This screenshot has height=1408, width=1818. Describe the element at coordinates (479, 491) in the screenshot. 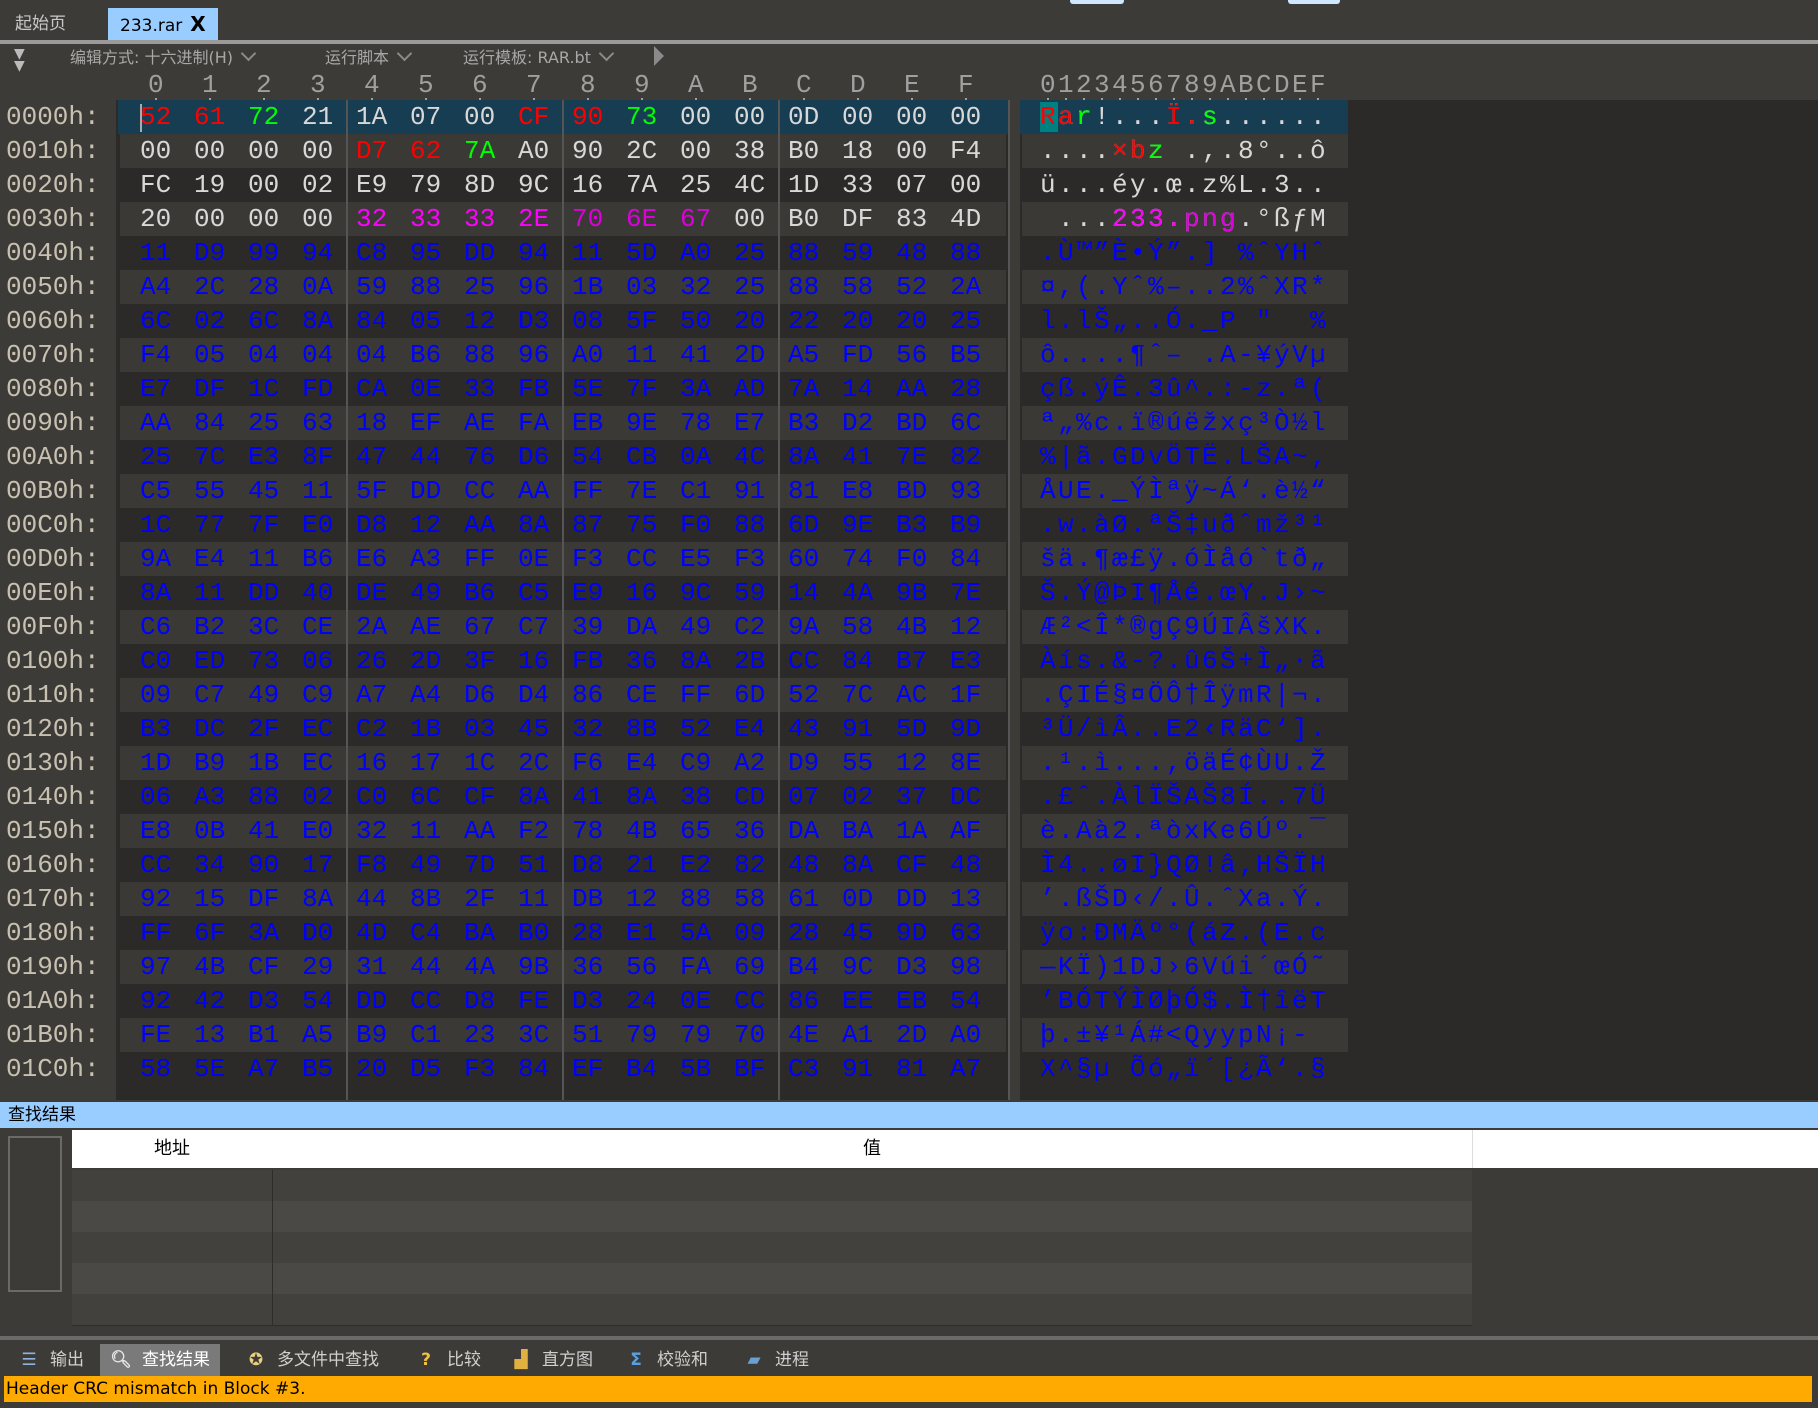

I see `hex-byte: CC` at that location.